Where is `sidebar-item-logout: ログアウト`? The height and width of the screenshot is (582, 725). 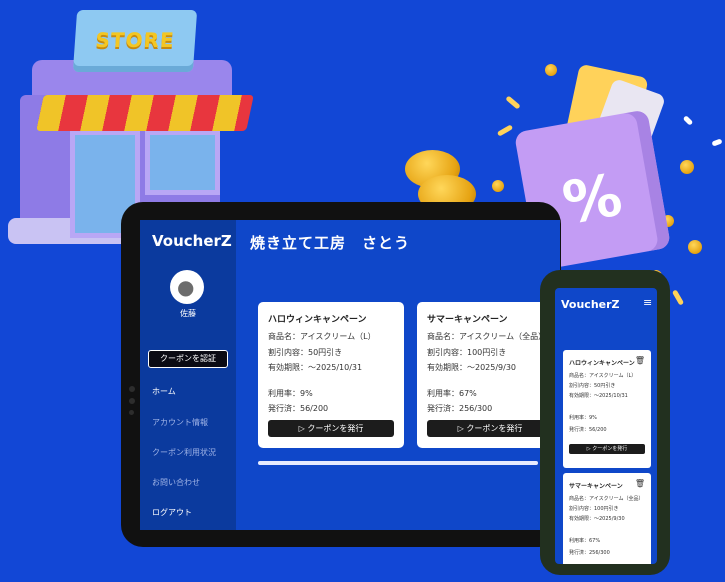
sidebar-item-logout: ログアウト is located at coordinates (172, 512).